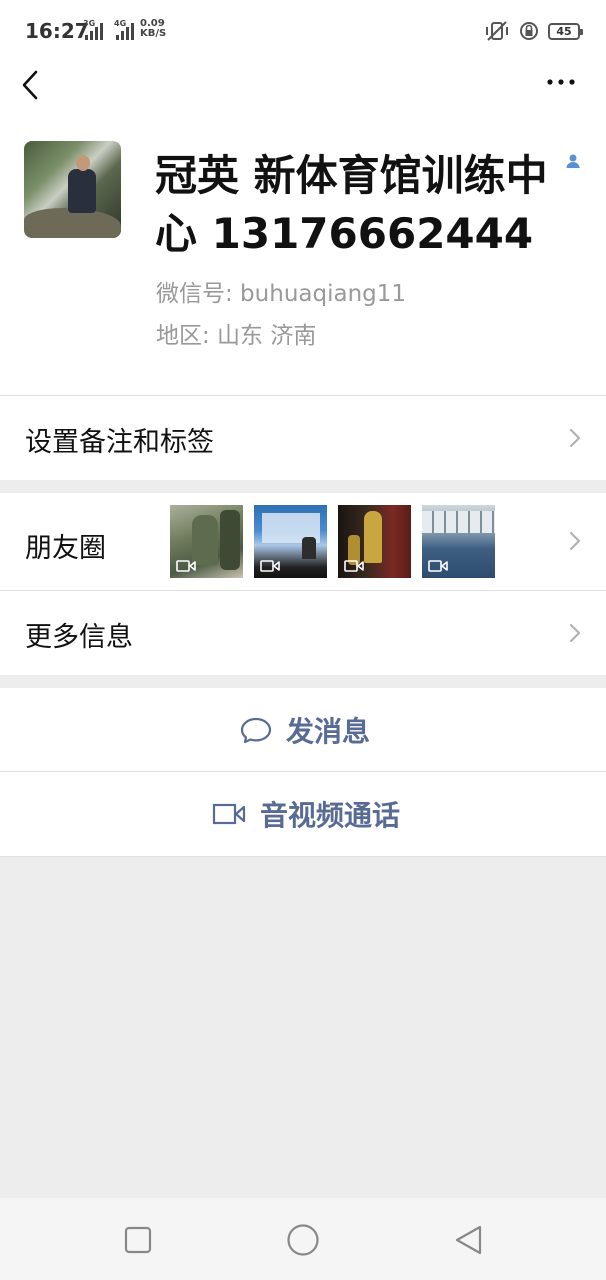 Image resolution: width=606 pixels, height=1280 pixels. I want to click on status-bar: 16:27 3G 4G 0.09 KB/S 45, so click(303, 31).